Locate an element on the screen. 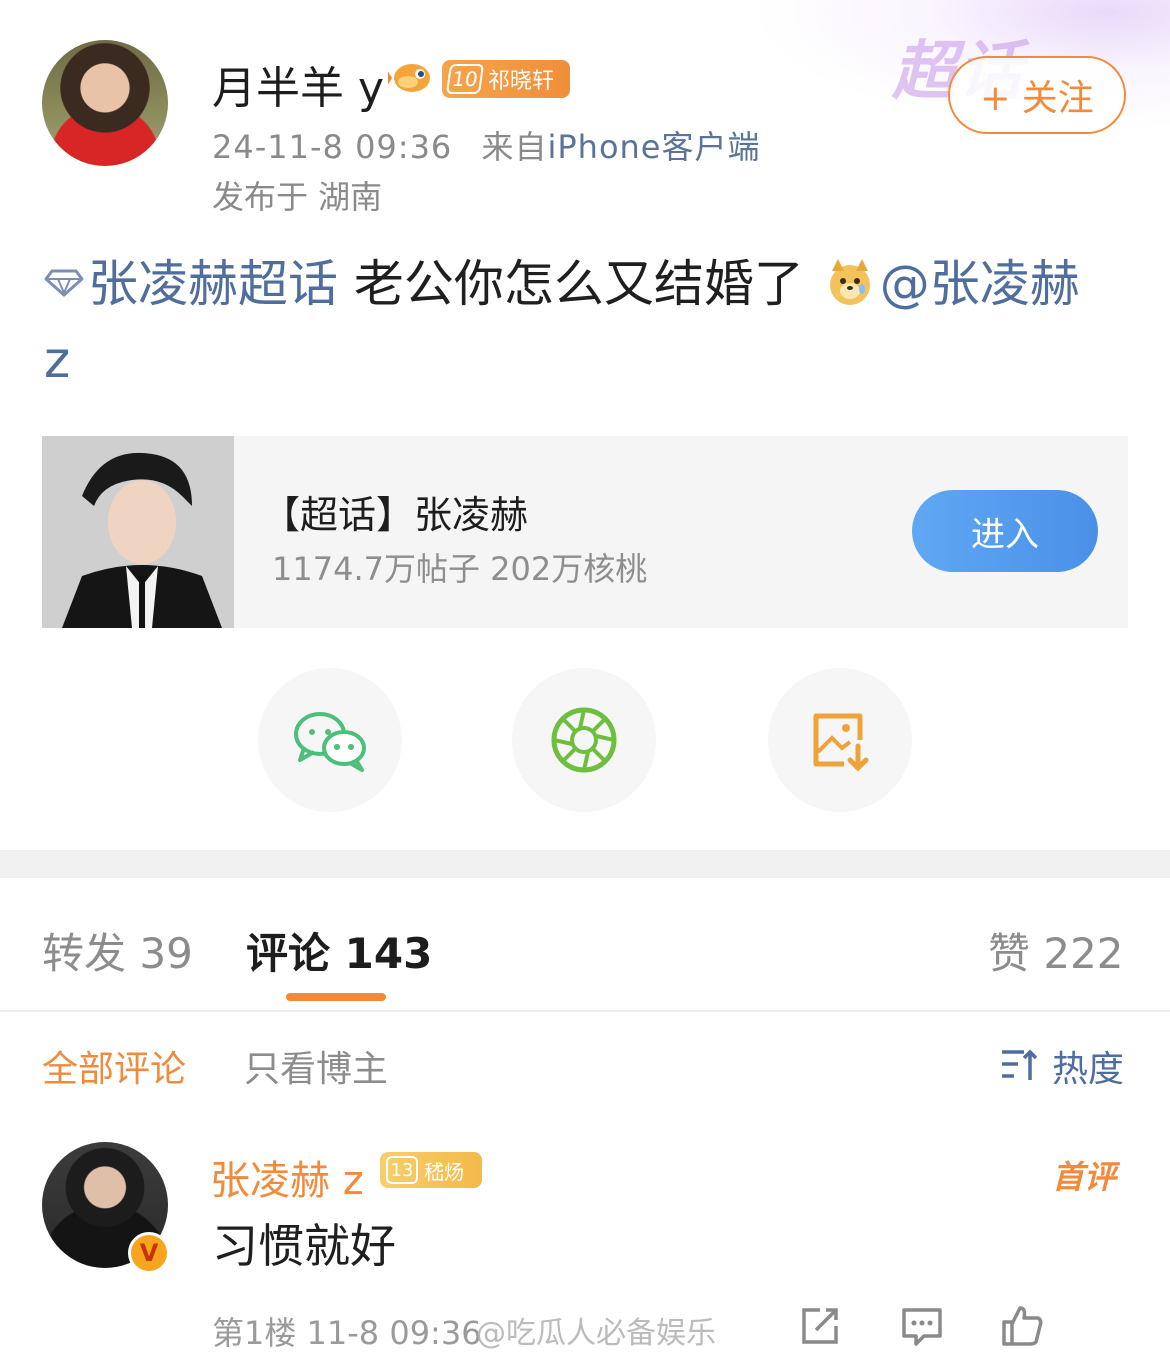  share-wechat-button is located at coordinates (330, 740).